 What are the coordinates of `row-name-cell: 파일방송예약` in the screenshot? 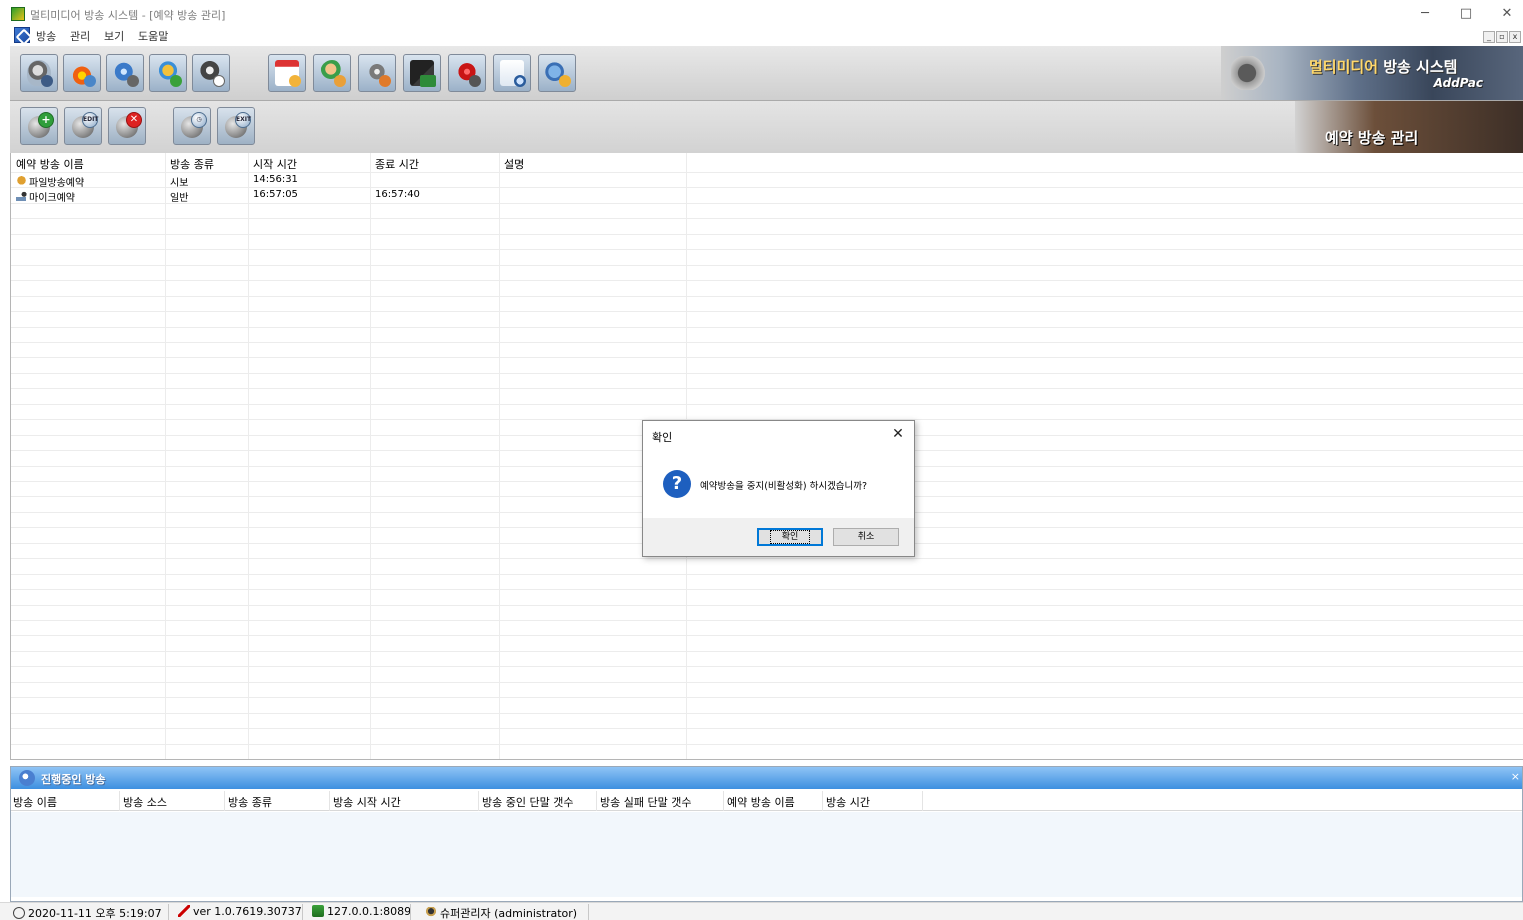 It's located at (49, 181).